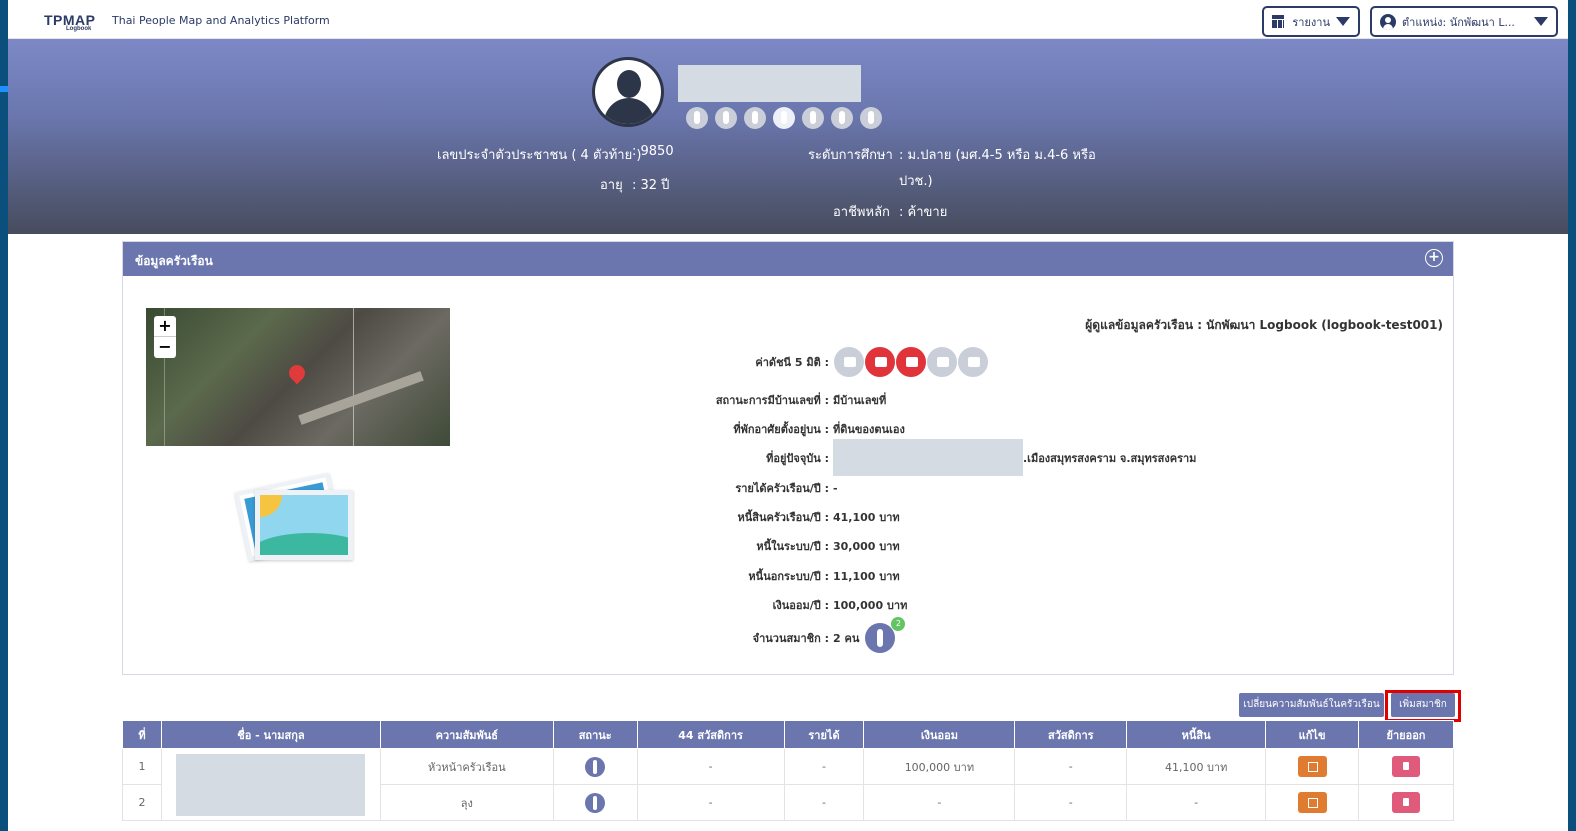 The image size is (1576, 831). I want to click on education-icon, so click(911, 362).